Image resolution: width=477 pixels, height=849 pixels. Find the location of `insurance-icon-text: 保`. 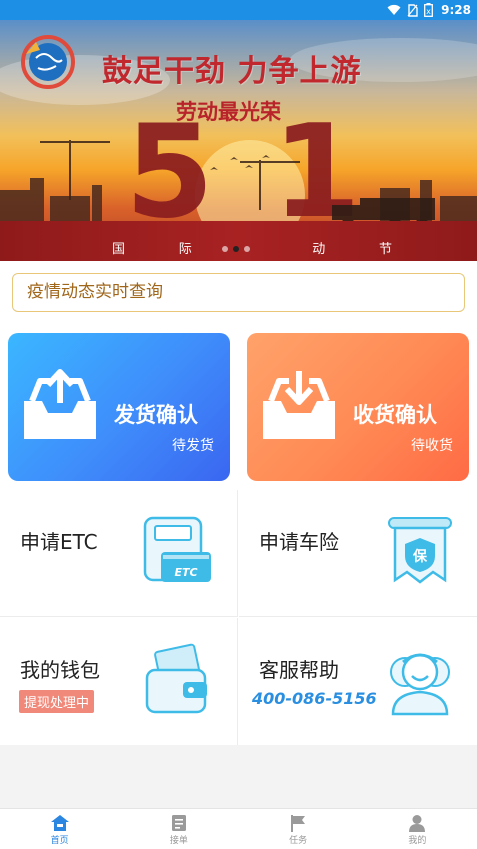

insurance-icon-text: 保 is located at coordinates (420, 556).